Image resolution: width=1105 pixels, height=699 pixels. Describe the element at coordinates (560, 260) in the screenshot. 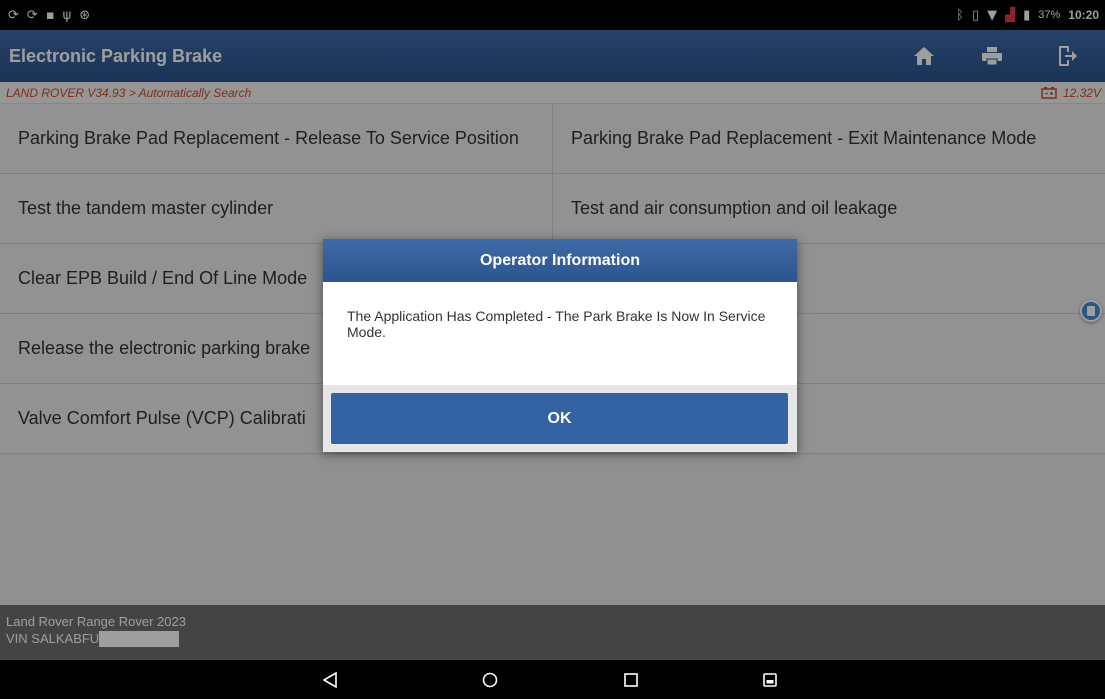

I see `dialog-title: Operator Information` at that location.